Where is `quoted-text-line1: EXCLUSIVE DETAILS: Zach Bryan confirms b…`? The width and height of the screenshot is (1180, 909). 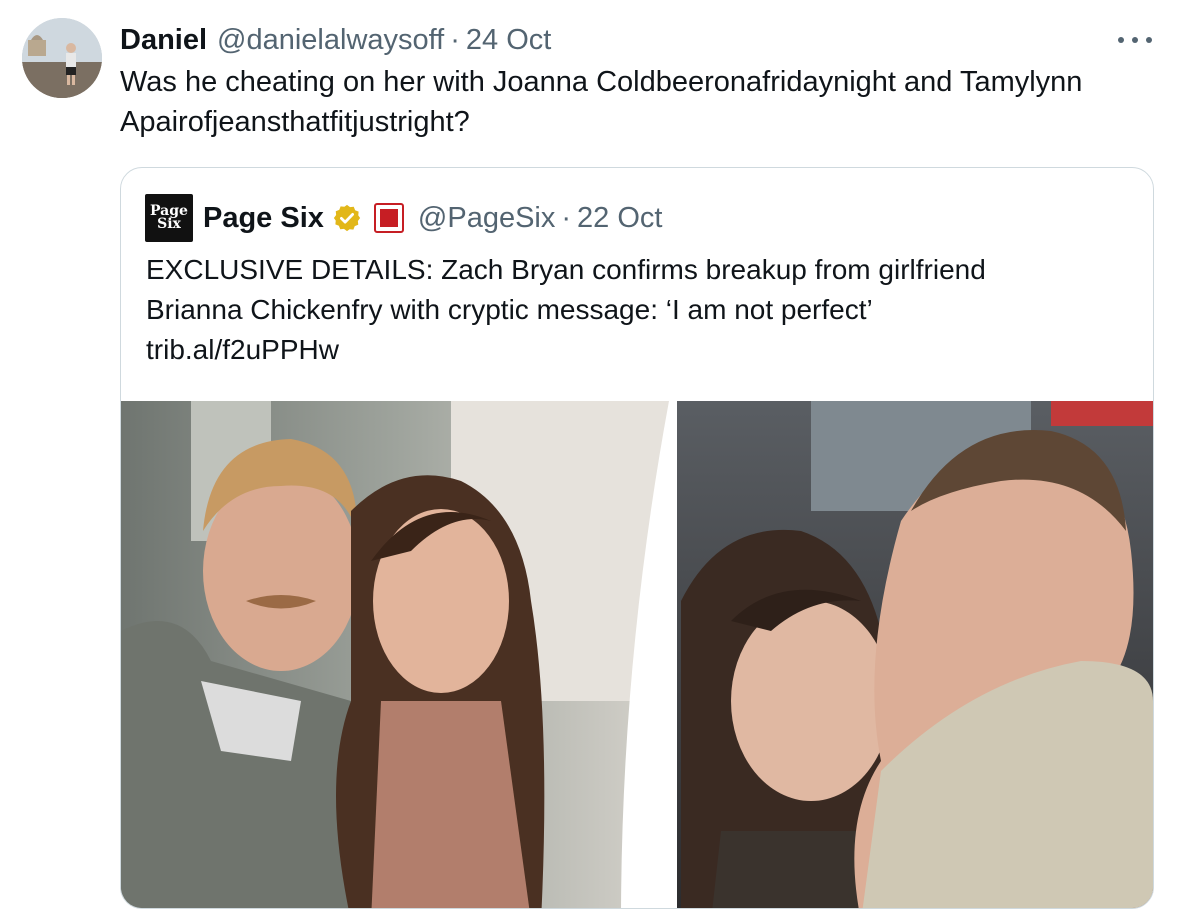 quoted-text-line1: EXCLUSIVE DETAILS: Zach Bryan confirms b… is located at coordinates (566, 269).